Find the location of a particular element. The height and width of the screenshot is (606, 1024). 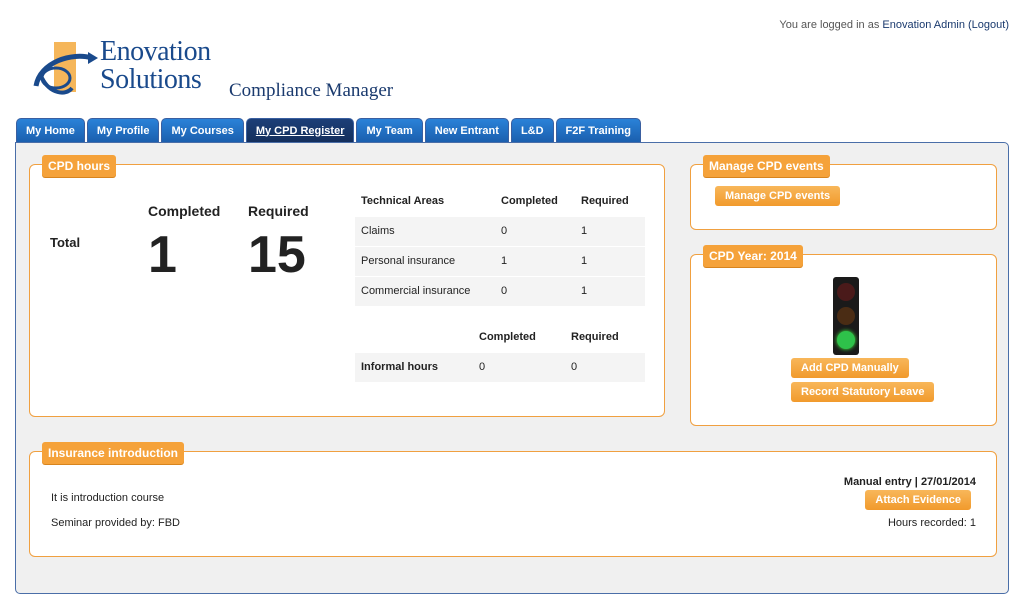

completed-total-value: 1 is located at coordinates (162, 255).